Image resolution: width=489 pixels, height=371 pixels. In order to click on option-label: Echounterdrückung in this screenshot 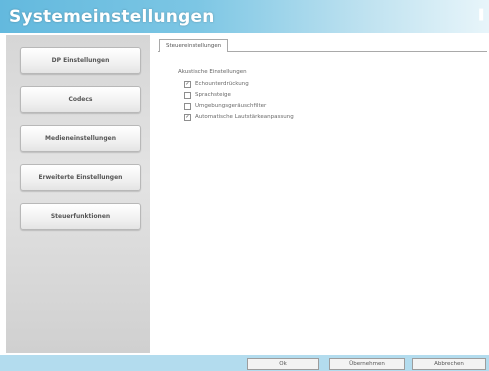, I will do `click(222, 84)`.